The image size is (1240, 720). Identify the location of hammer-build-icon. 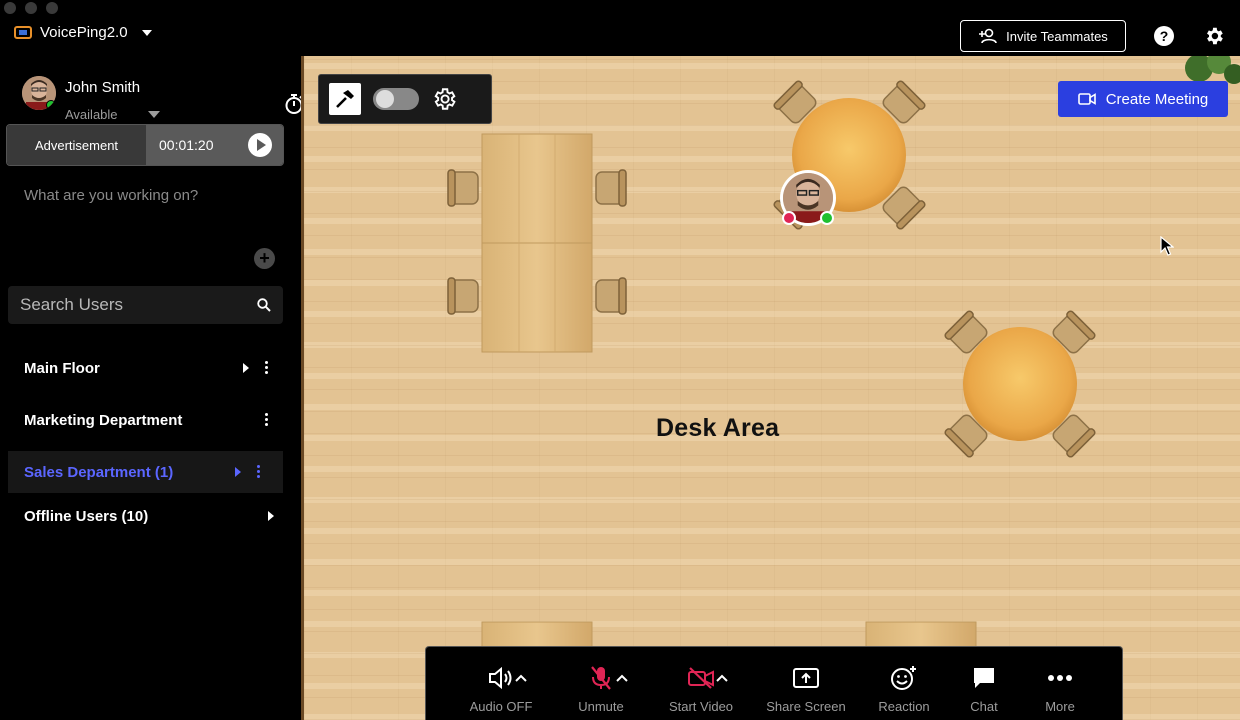
(345, 99).